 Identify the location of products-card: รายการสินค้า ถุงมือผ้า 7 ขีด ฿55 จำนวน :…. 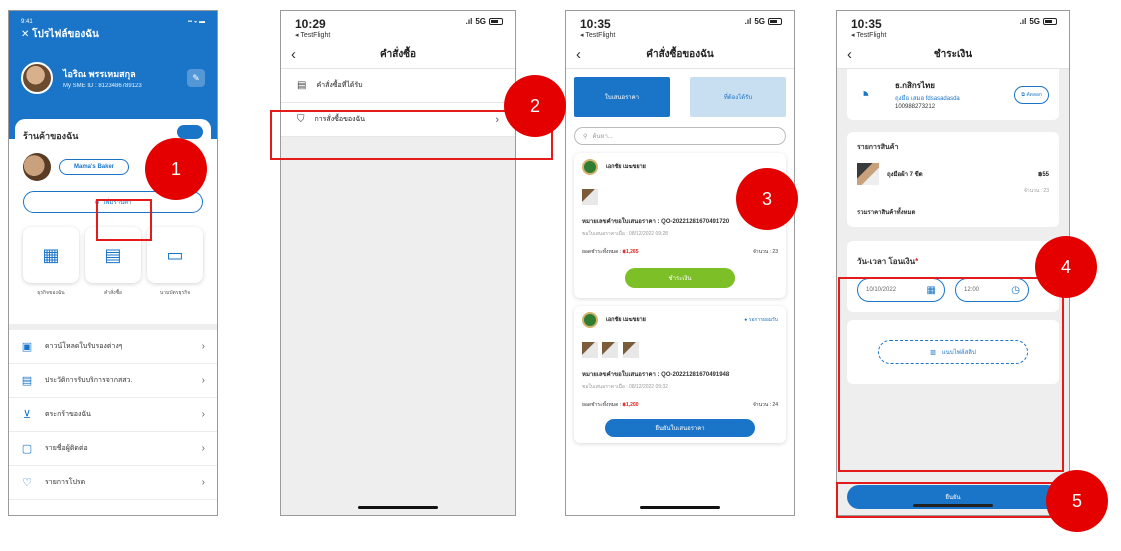
(953, 179).